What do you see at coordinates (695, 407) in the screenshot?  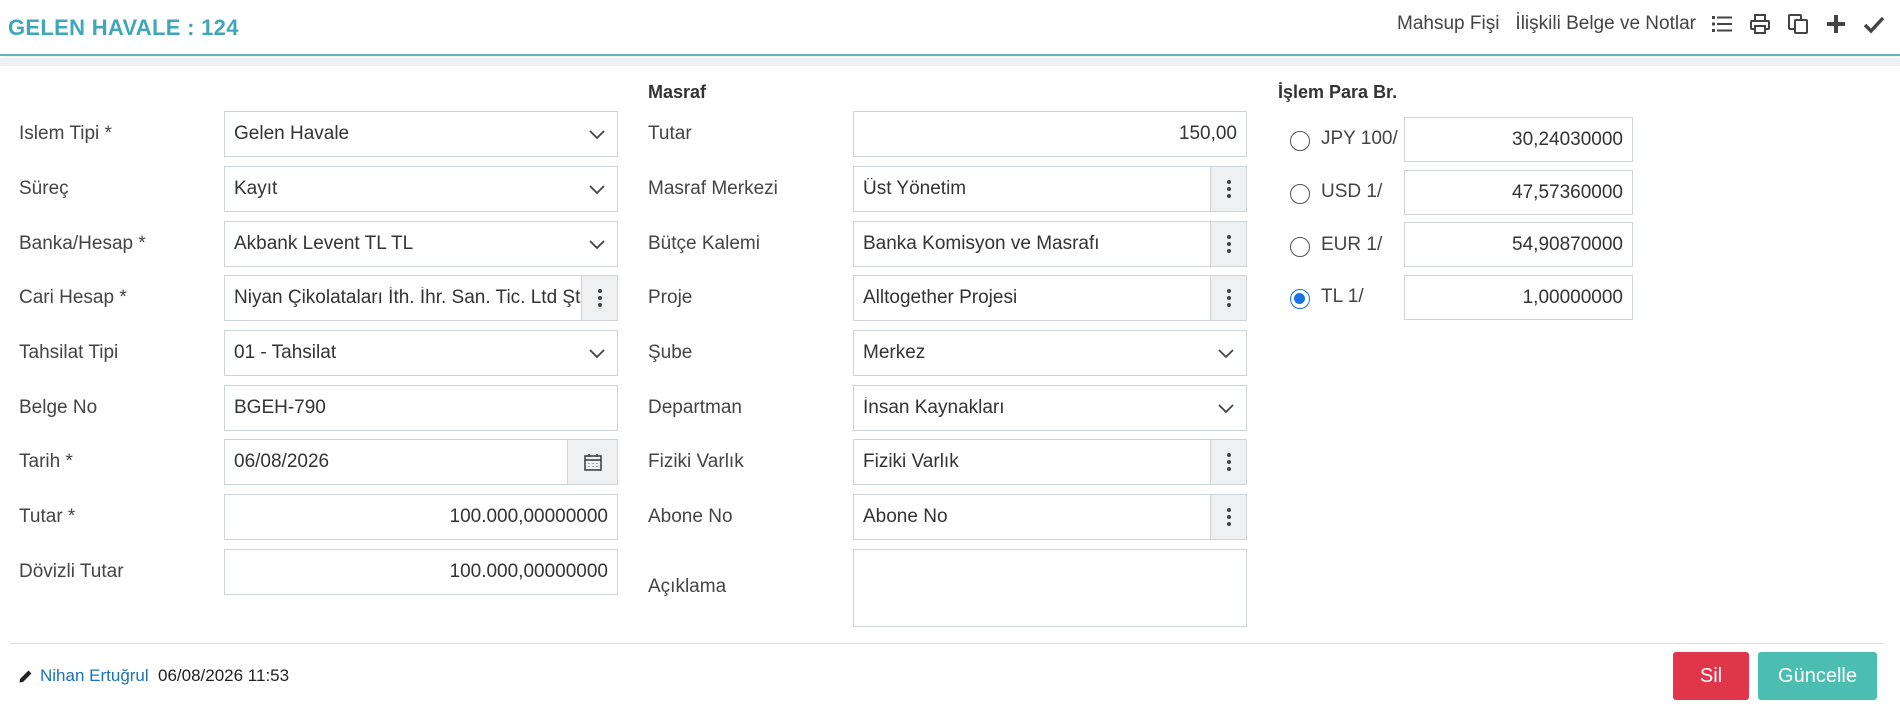 I see `departman-label: Departman` at bounding box center [695, 407].